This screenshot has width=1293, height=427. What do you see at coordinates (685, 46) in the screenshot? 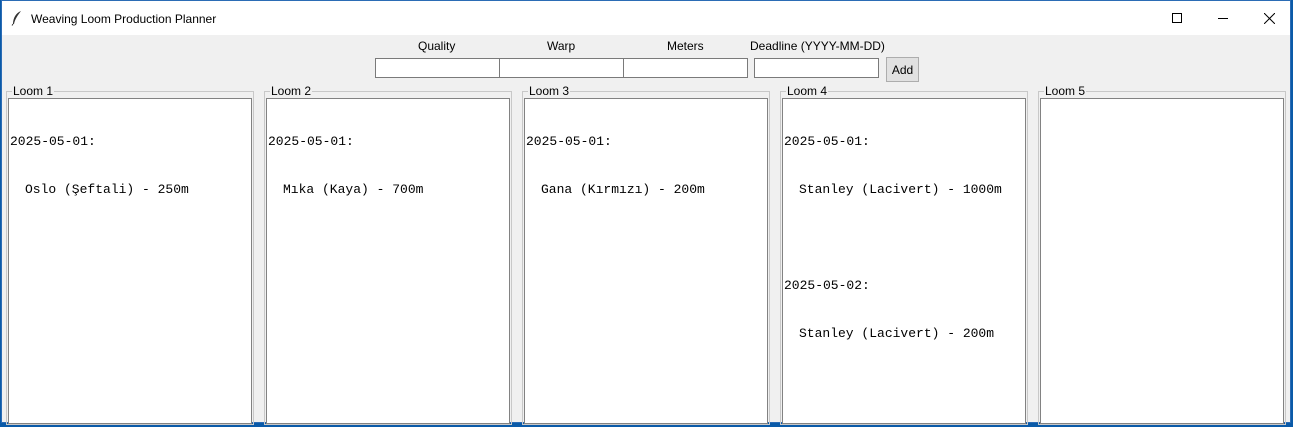
I see `meters-label: Meters` at bounding box center [685, 46].